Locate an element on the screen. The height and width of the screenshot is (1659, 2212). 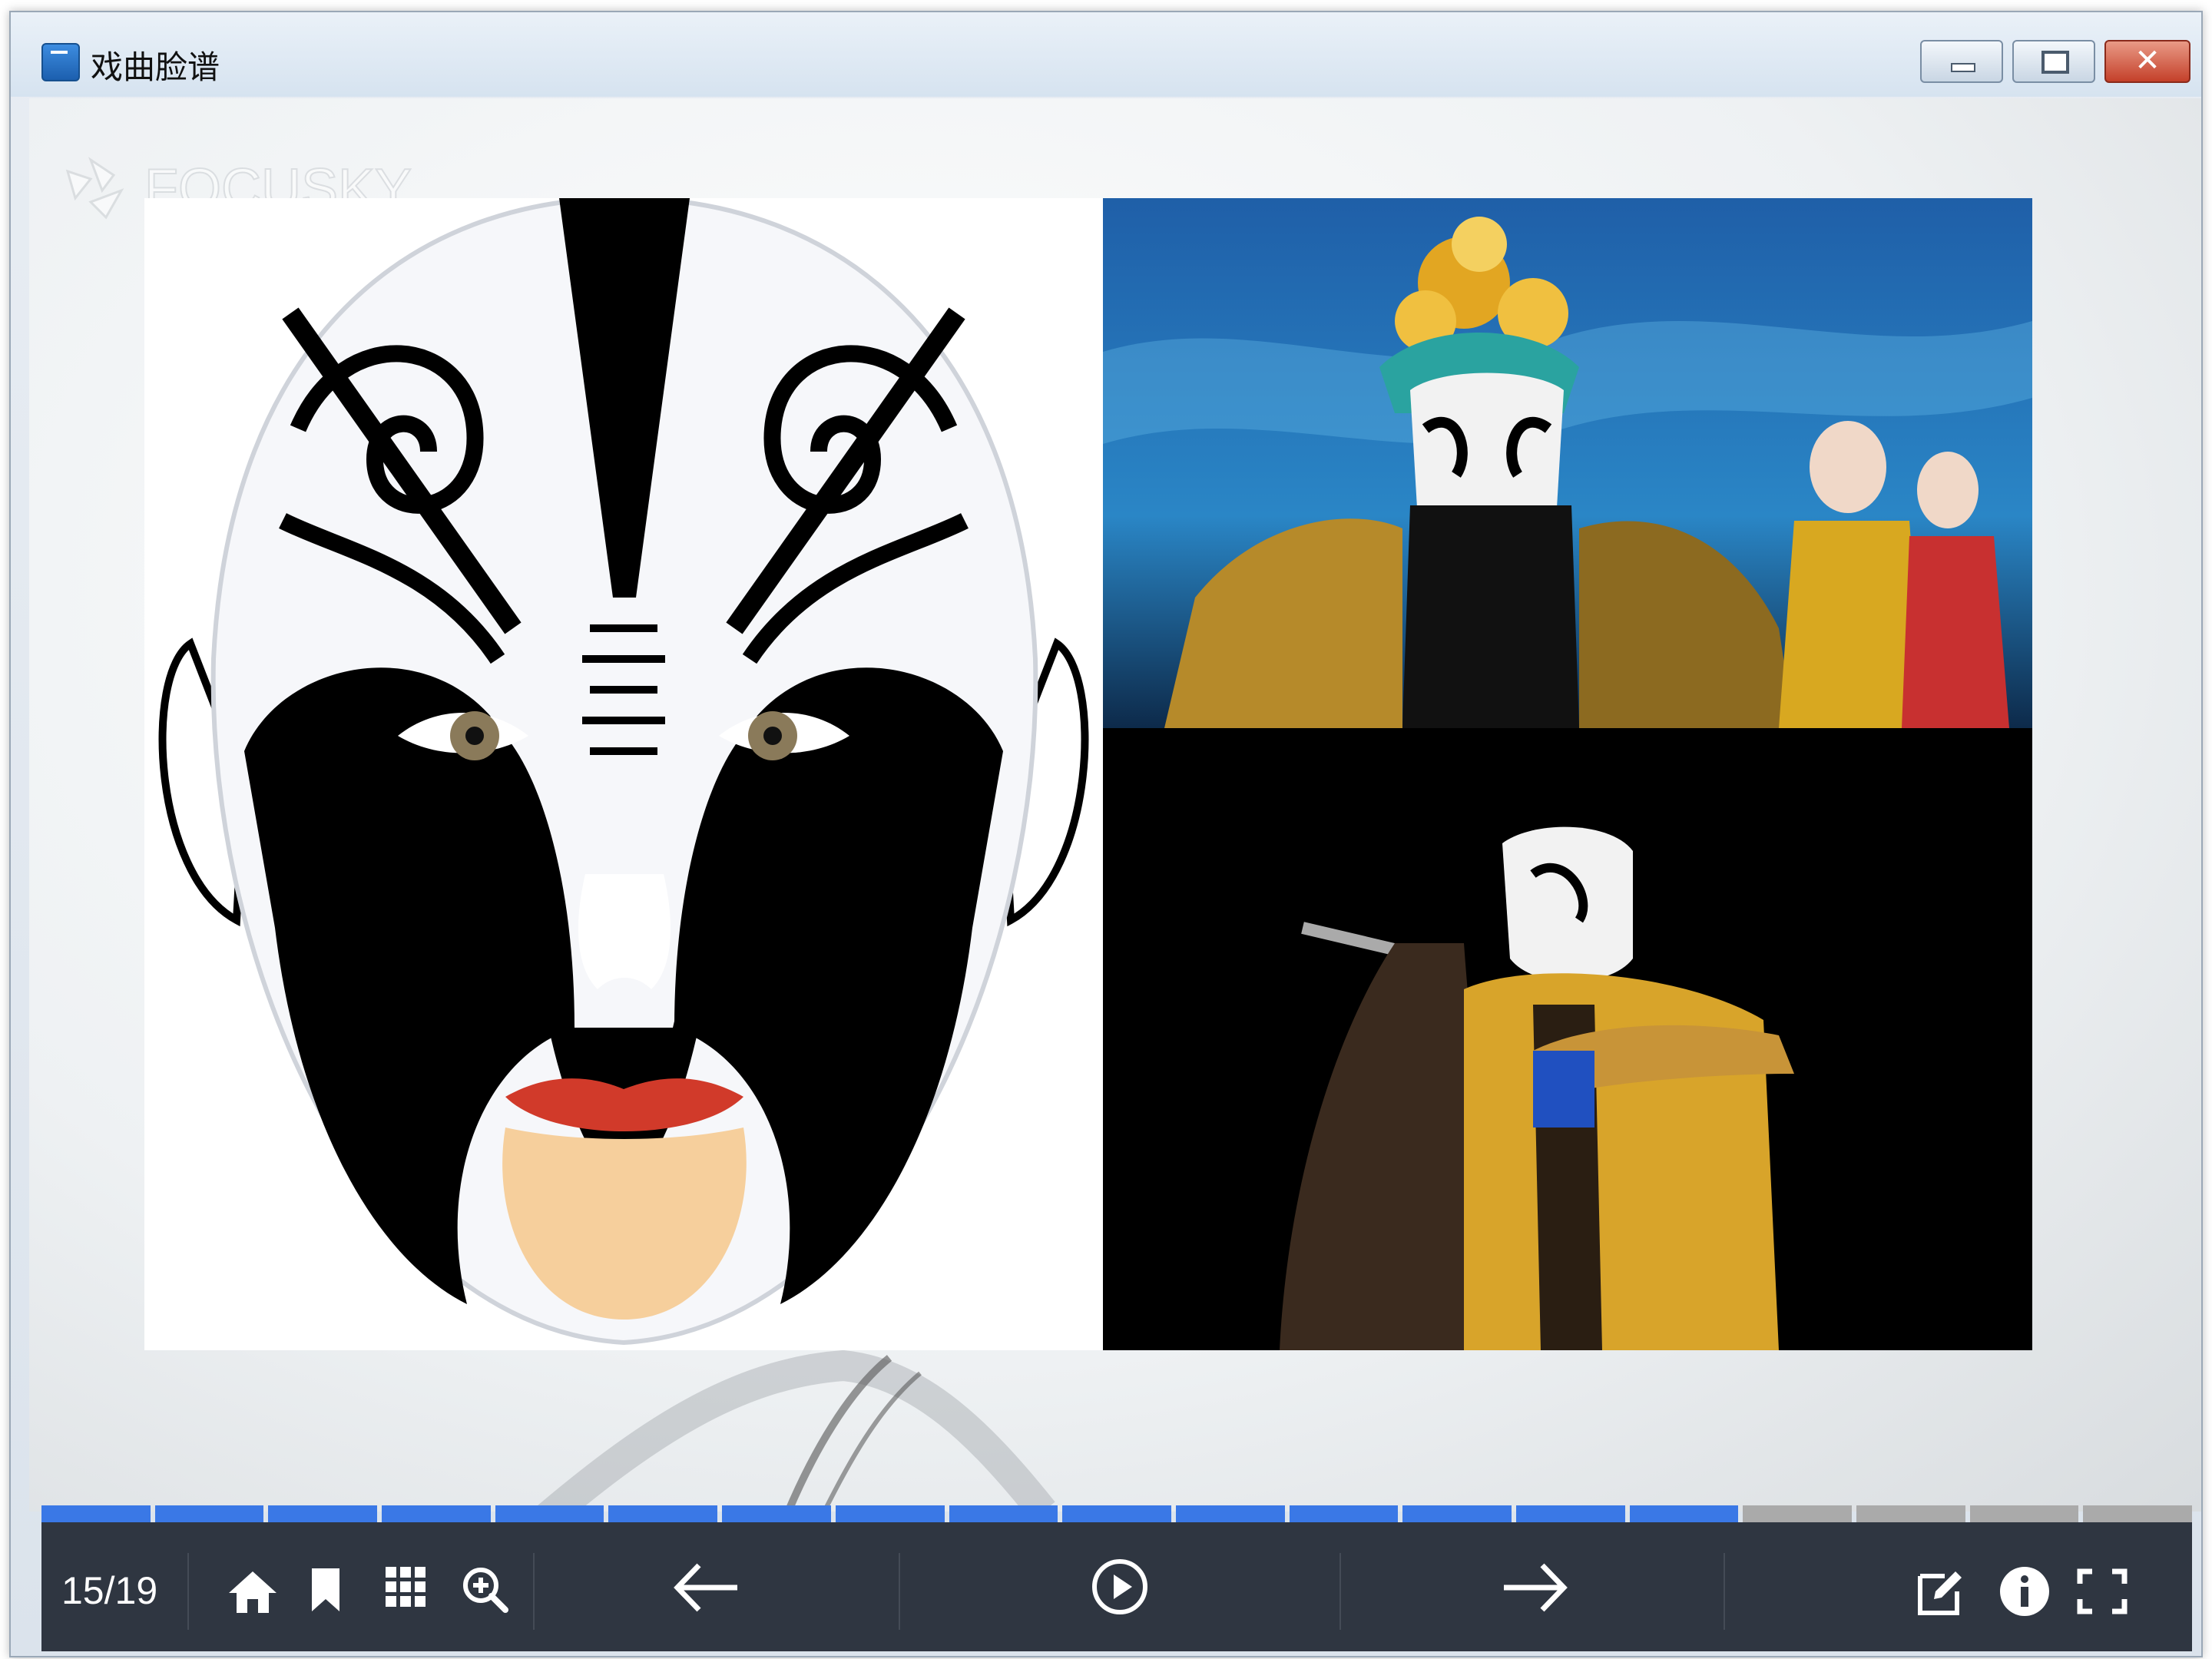
play-icon is located at coordinates (1120, 1587).